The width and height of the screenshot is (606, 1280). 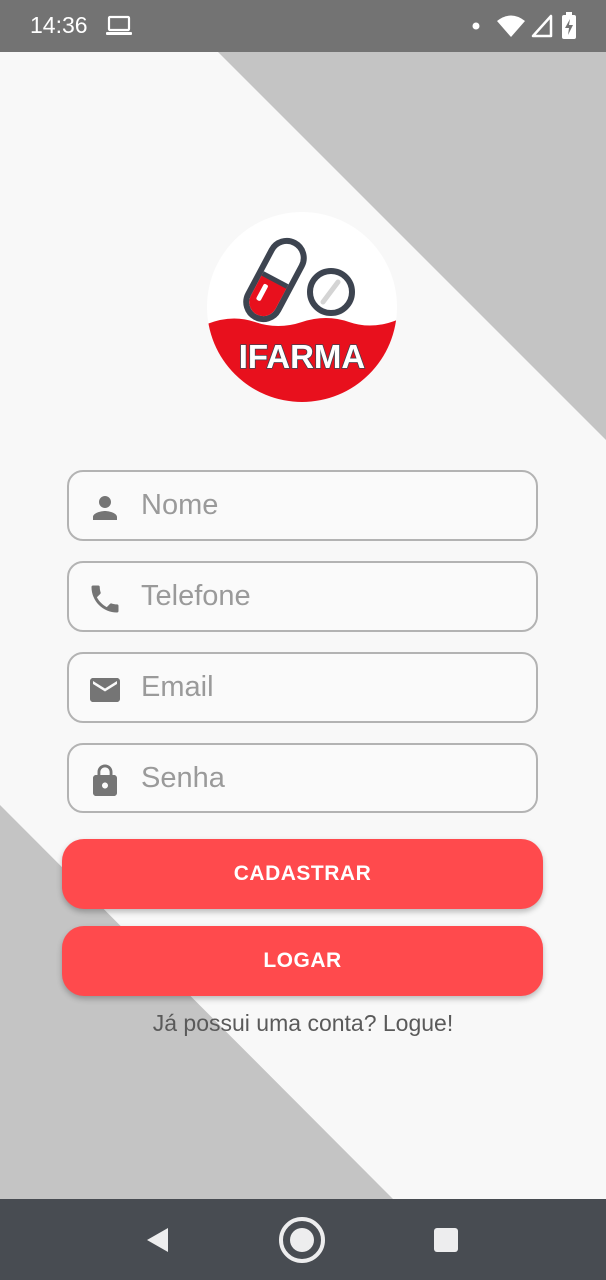 I want to click on mail-icon, so click(x=105, y=690).